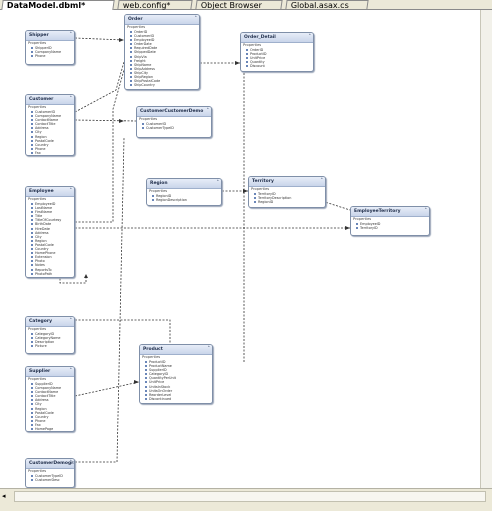 The image size is (492, 511). Describe the element at coordinates (486, 249) in the screenshot. I see `vertical-scrollbar` at that location.